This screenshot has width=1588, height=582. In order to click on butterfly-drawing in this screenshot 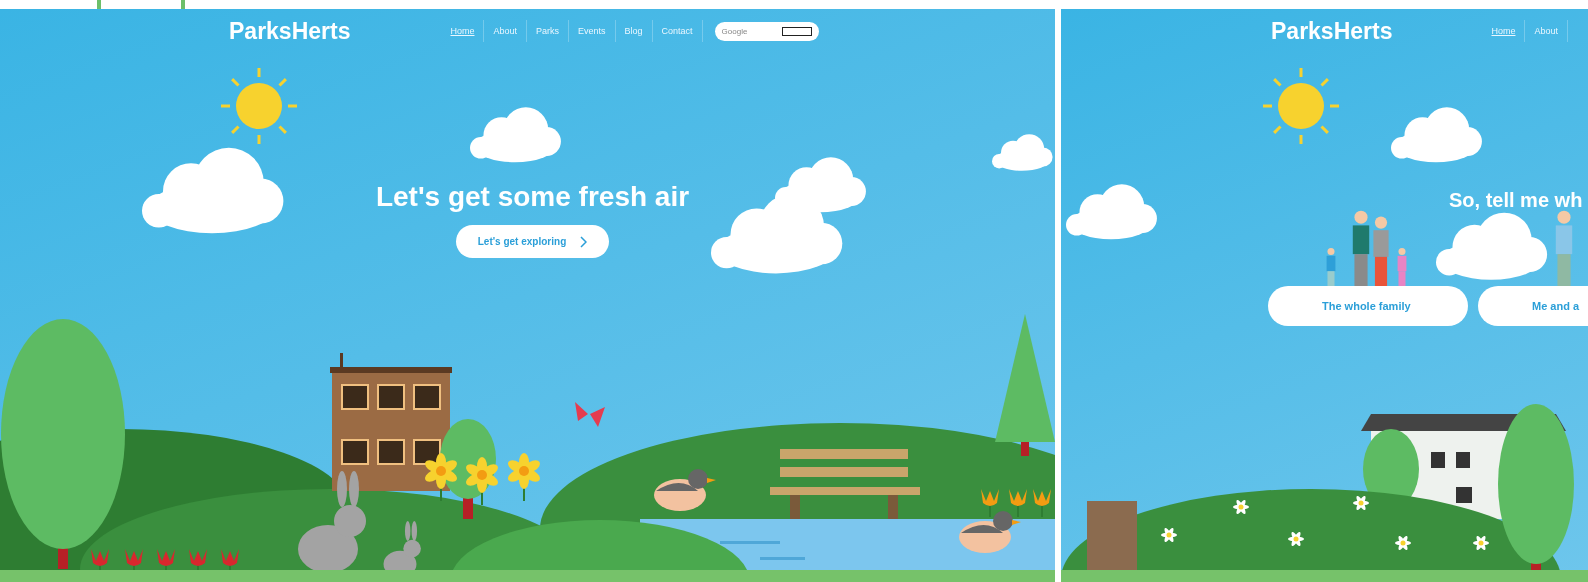, I will do `click(590, 414)`.